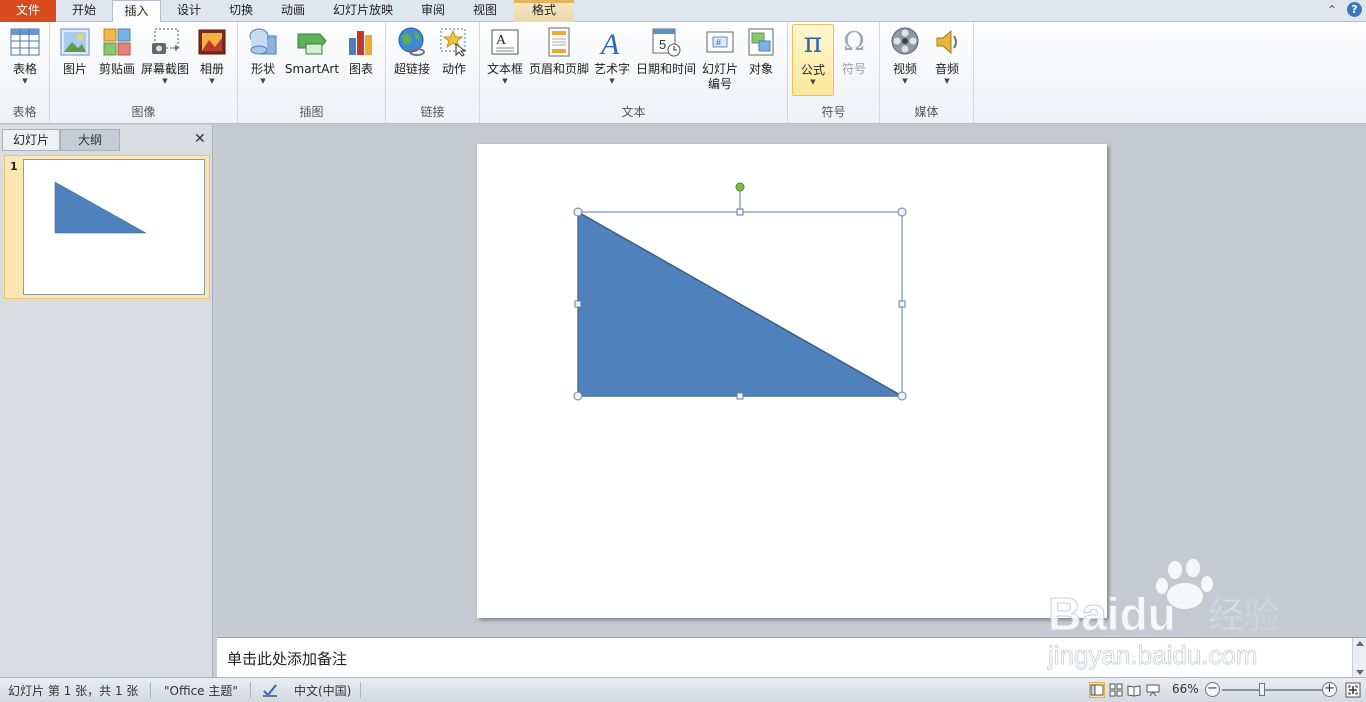  What do you see at coordinates (200, 139) in the screenshot?
I see `close-panel-icon: ✕` at bounding box center [200, 139].